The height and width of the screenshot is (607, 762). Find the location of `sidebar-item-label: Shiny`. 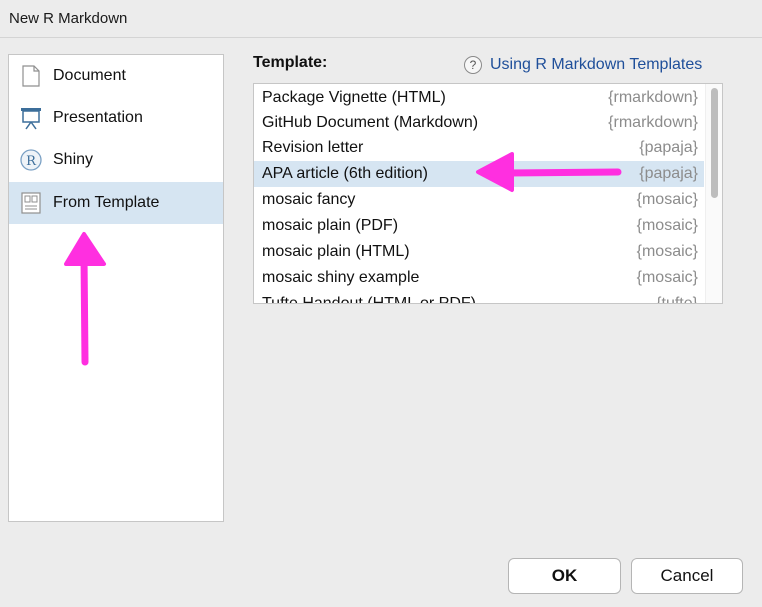

sidebar-item-label: Shiny is located at coordinates (73, 159).